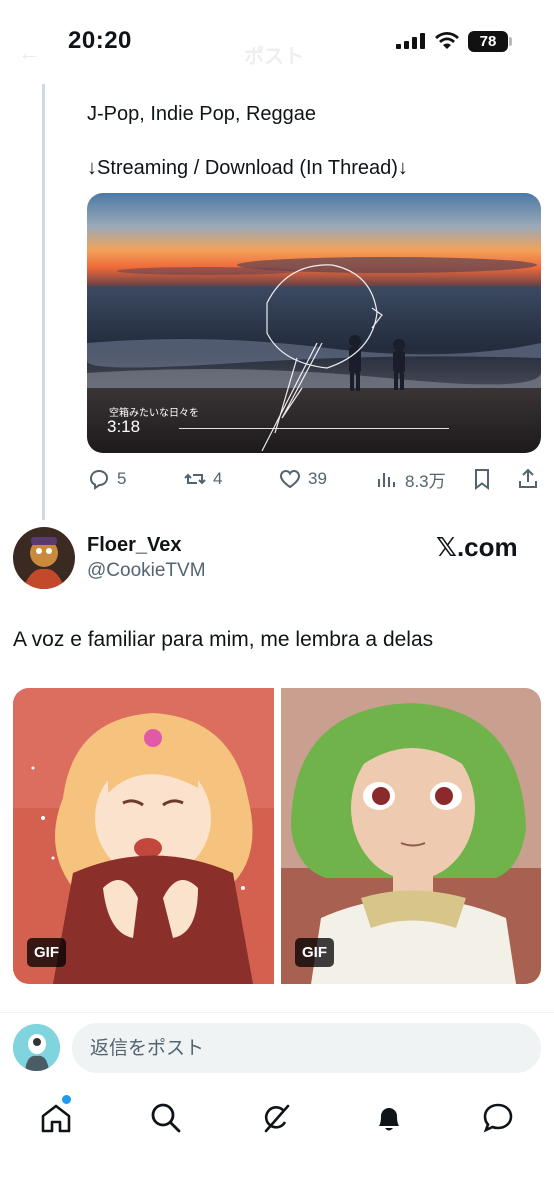  Describe the element at coordinates (274, 57) in the screenshot. I see `header-title: ポスト` at that location.